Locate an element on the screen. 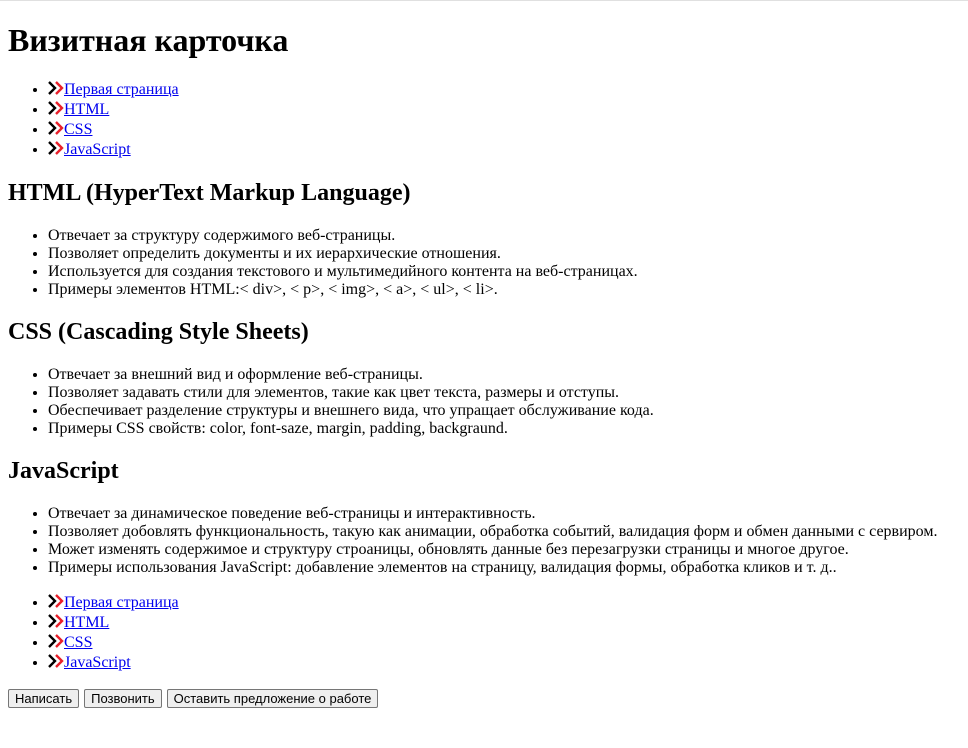 The height and width of the screenshot is (748, 968). nav-list-bottom: Первая страница HTML CSS JavaScript is located at coordinates (484, 633).